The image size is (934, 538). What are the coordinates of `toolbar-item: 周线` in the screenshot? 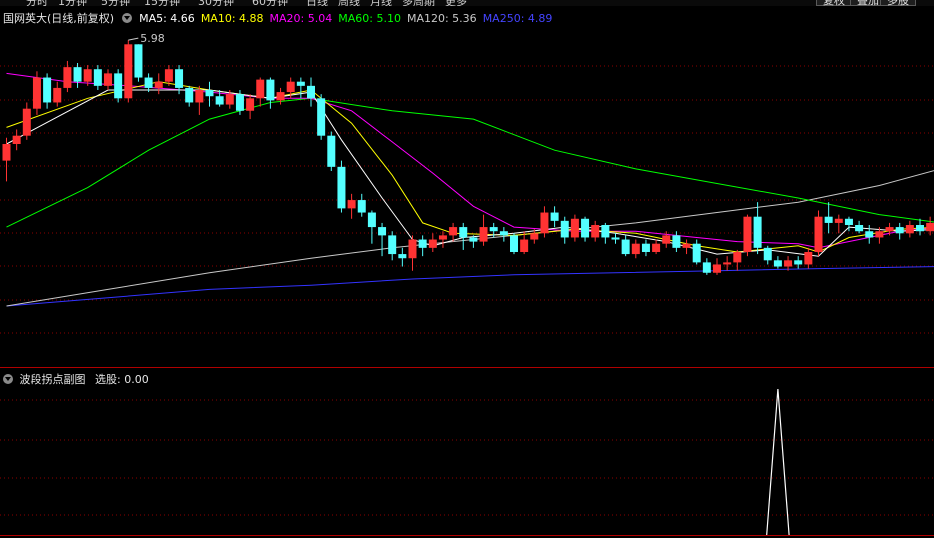 It's located at (349, 3).